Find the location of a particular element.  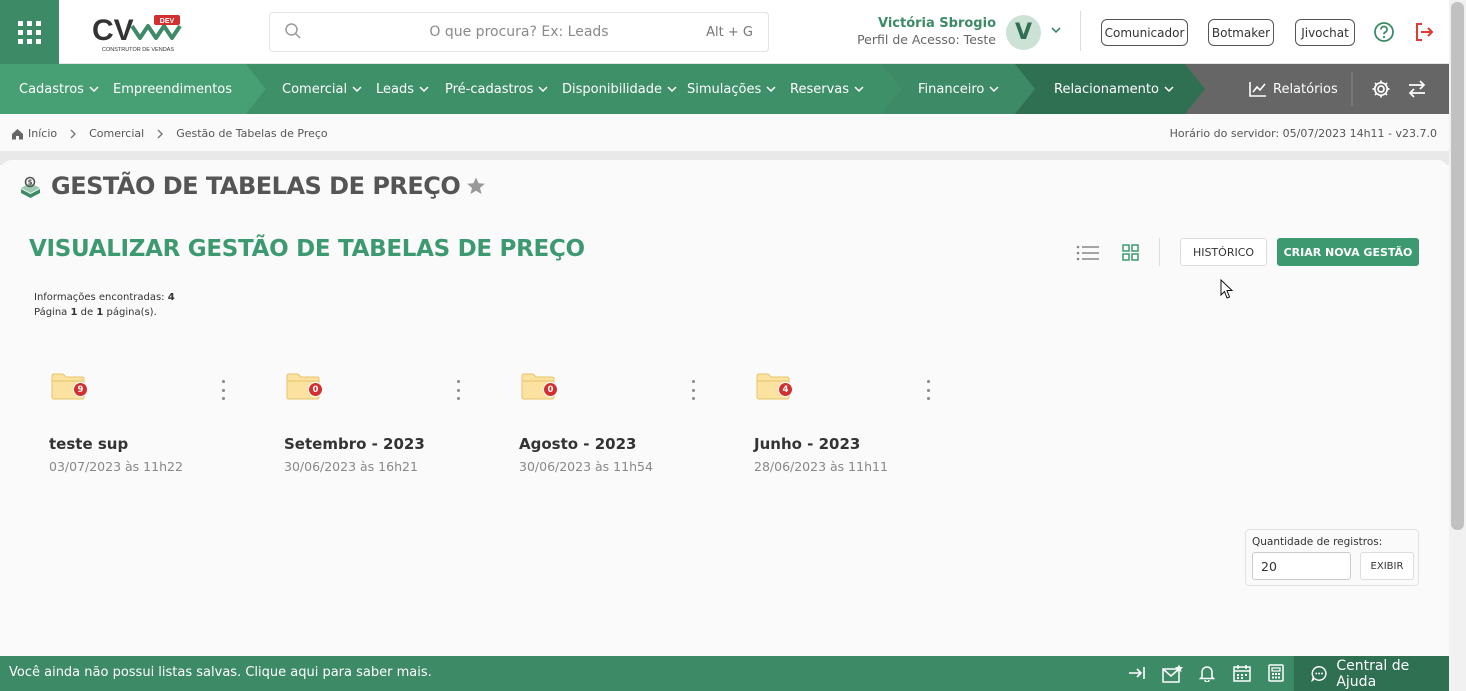

nav-label: Leads is located at coordinates (395, 89).